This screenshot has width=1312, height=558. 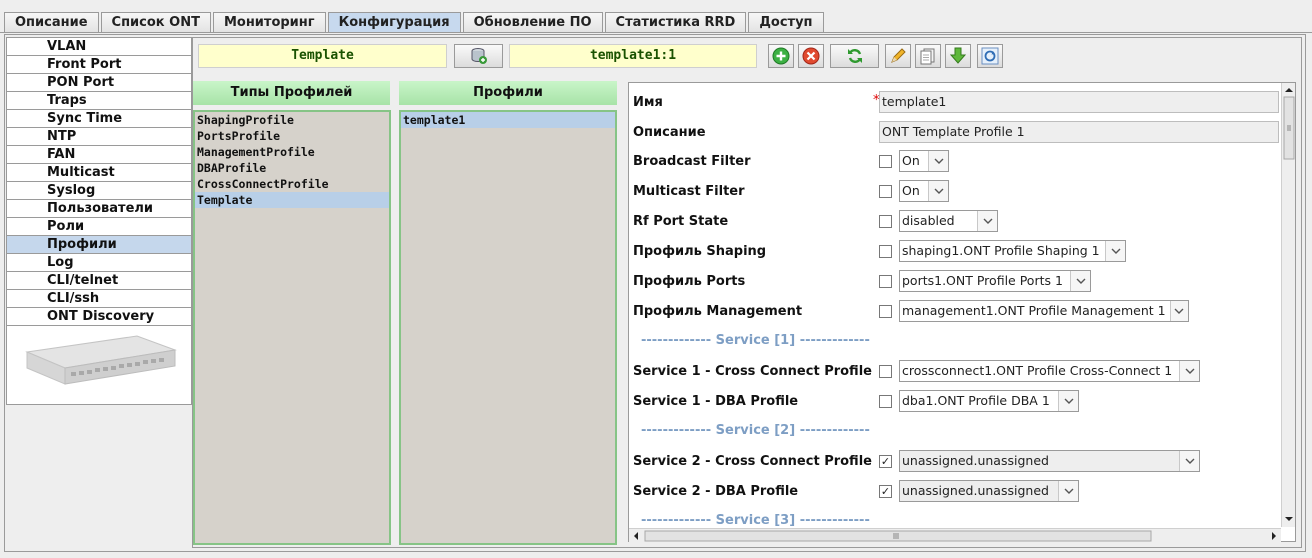 I want to click on broadcast-filter-row: Broadcast Filter On, so click(x=953, y=163).